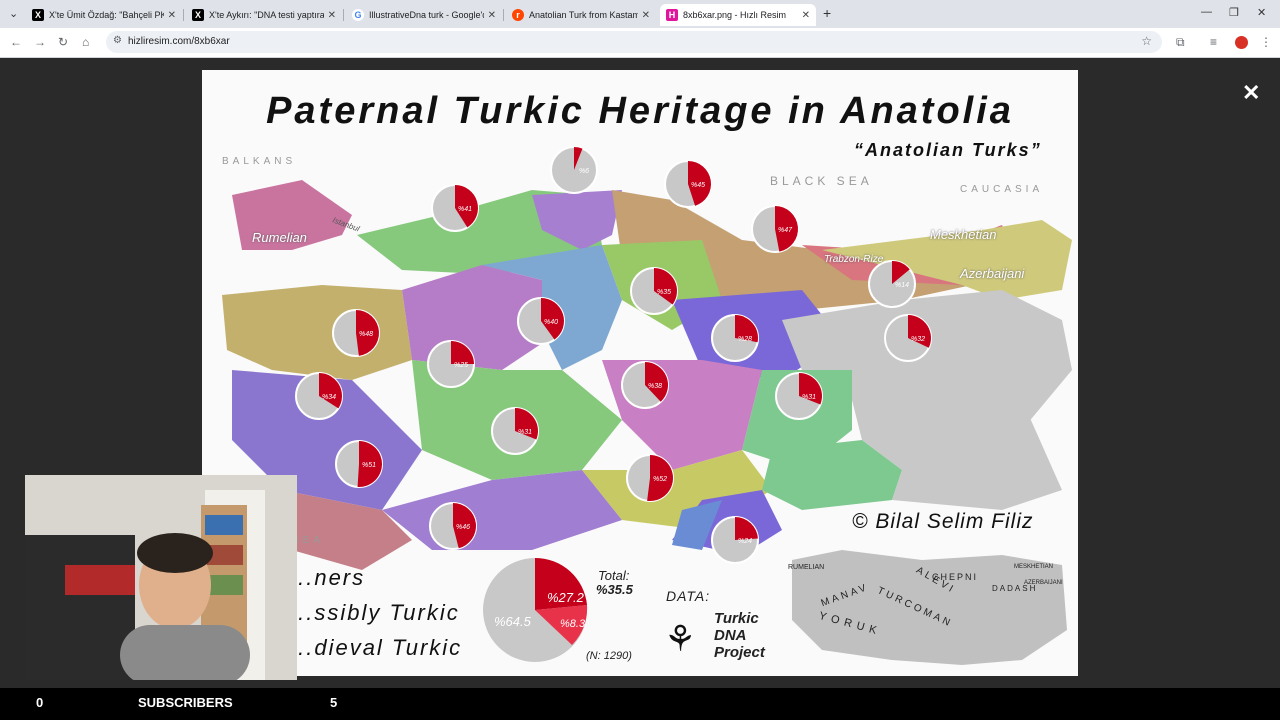 The height and width of the screenshot is (720, 1280). Describe the element at coordinates (1213, 42) in the screenshot. I see `media-icon: ≡` at that location.